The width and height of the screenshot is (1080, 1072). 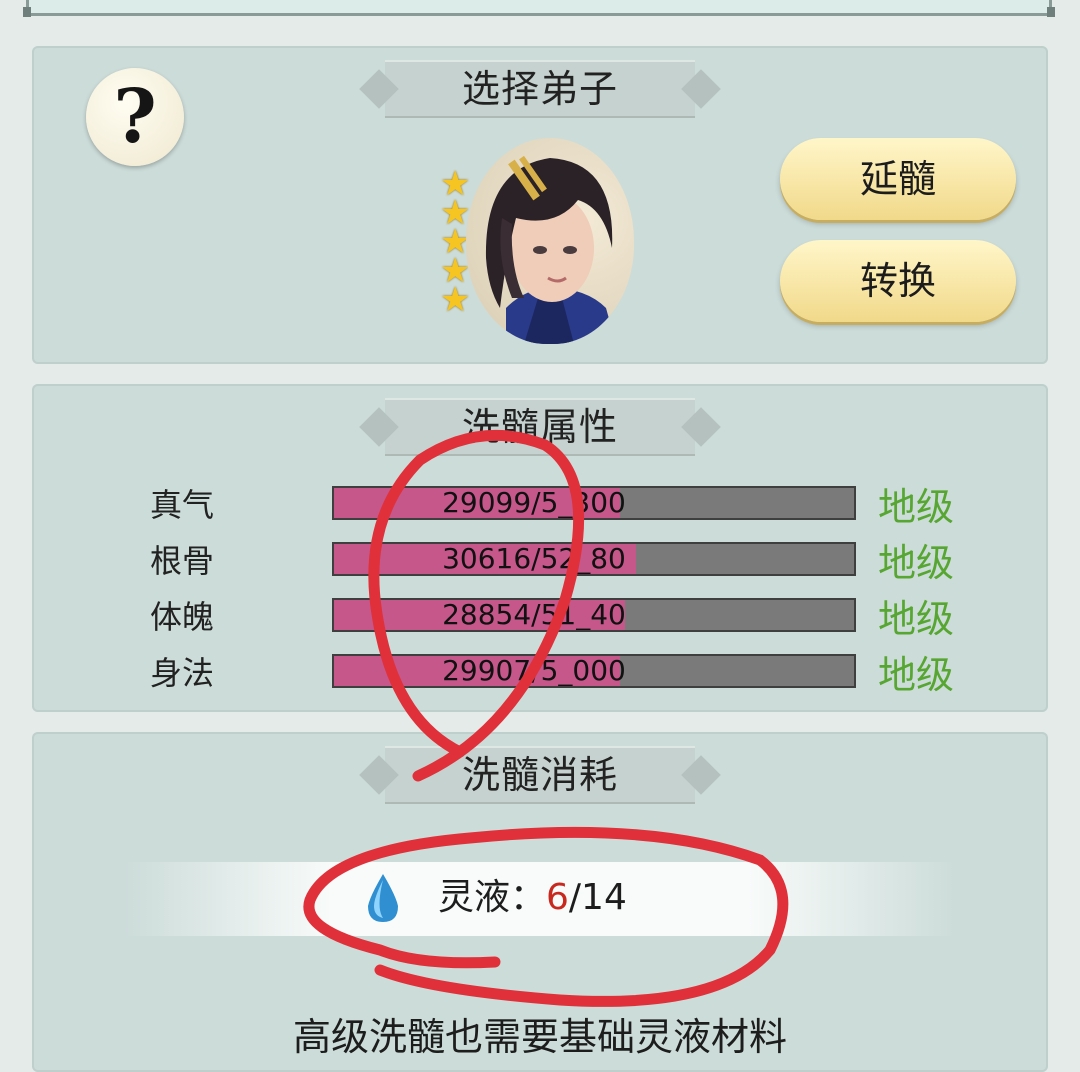 I want to click on disciple-portrait-slot: ★ ★ ★ ★ ★, so click(x=537, y=243).